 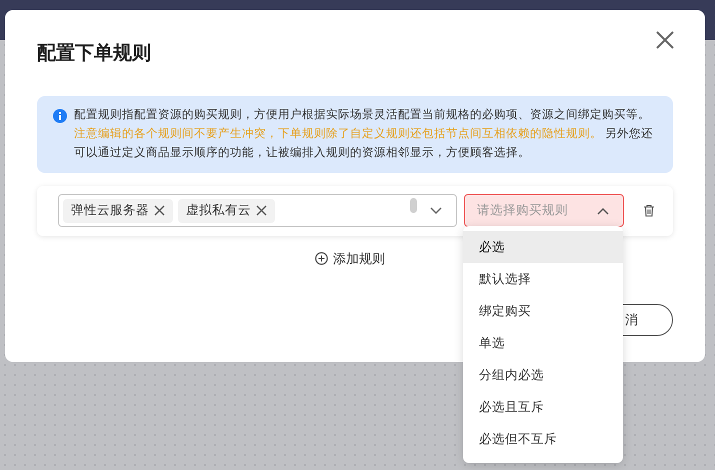 What do you see at coordinates (94, 54) in the screenshot?
I see `dialog-title: 配置下单规则` at bounding box center [94, 54].